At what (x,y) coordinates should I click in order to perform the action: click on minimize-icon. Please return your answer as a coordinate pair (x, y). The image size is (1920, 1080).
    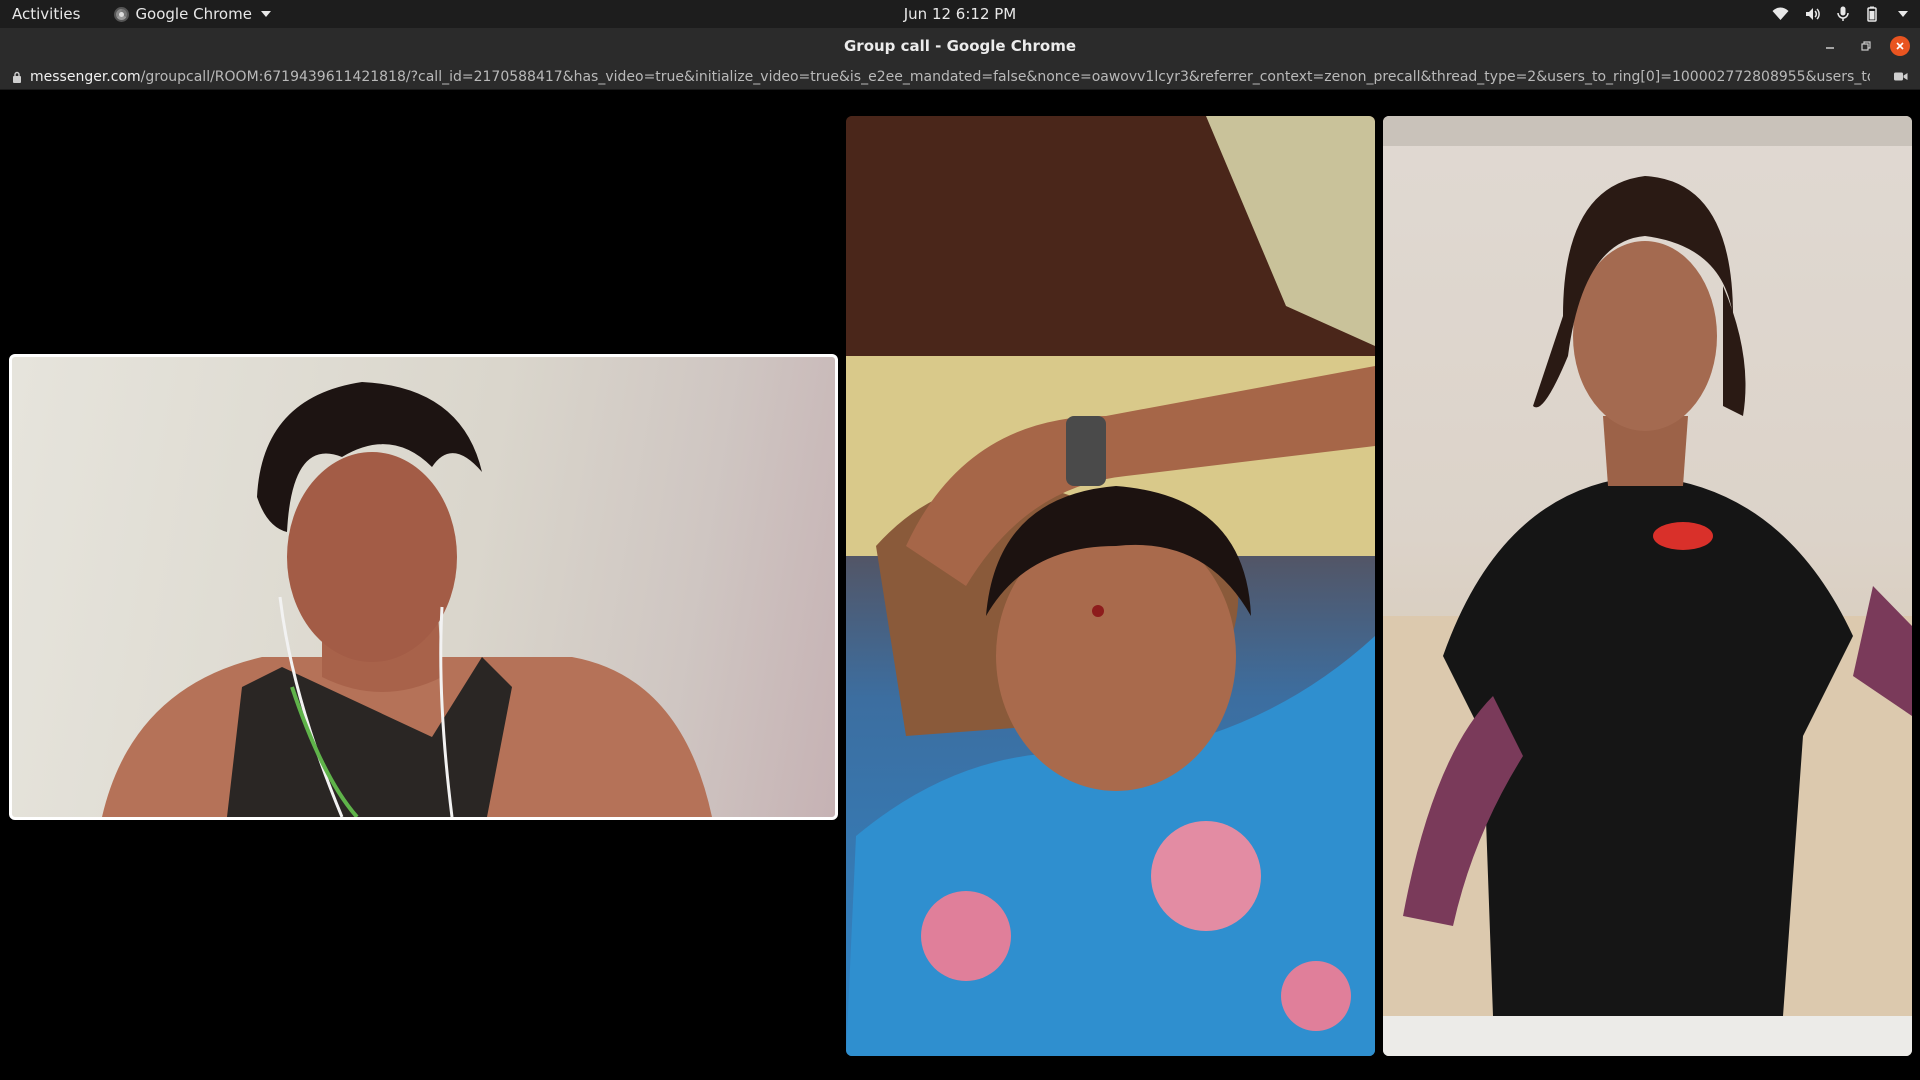
    Looking at the image, I should click on (1830, 48).